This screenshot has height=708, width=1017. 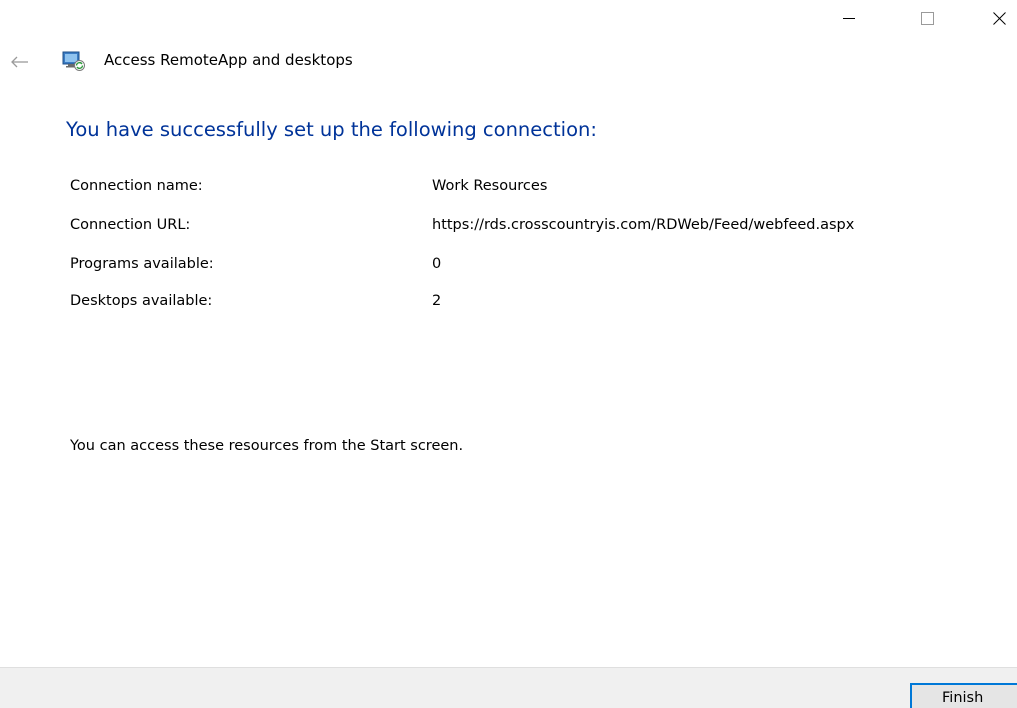 What do you see at coordinates (490, 186) in the screenshot?
I see `connection-name-value: Work Resources` at bounding box center [490, 186].